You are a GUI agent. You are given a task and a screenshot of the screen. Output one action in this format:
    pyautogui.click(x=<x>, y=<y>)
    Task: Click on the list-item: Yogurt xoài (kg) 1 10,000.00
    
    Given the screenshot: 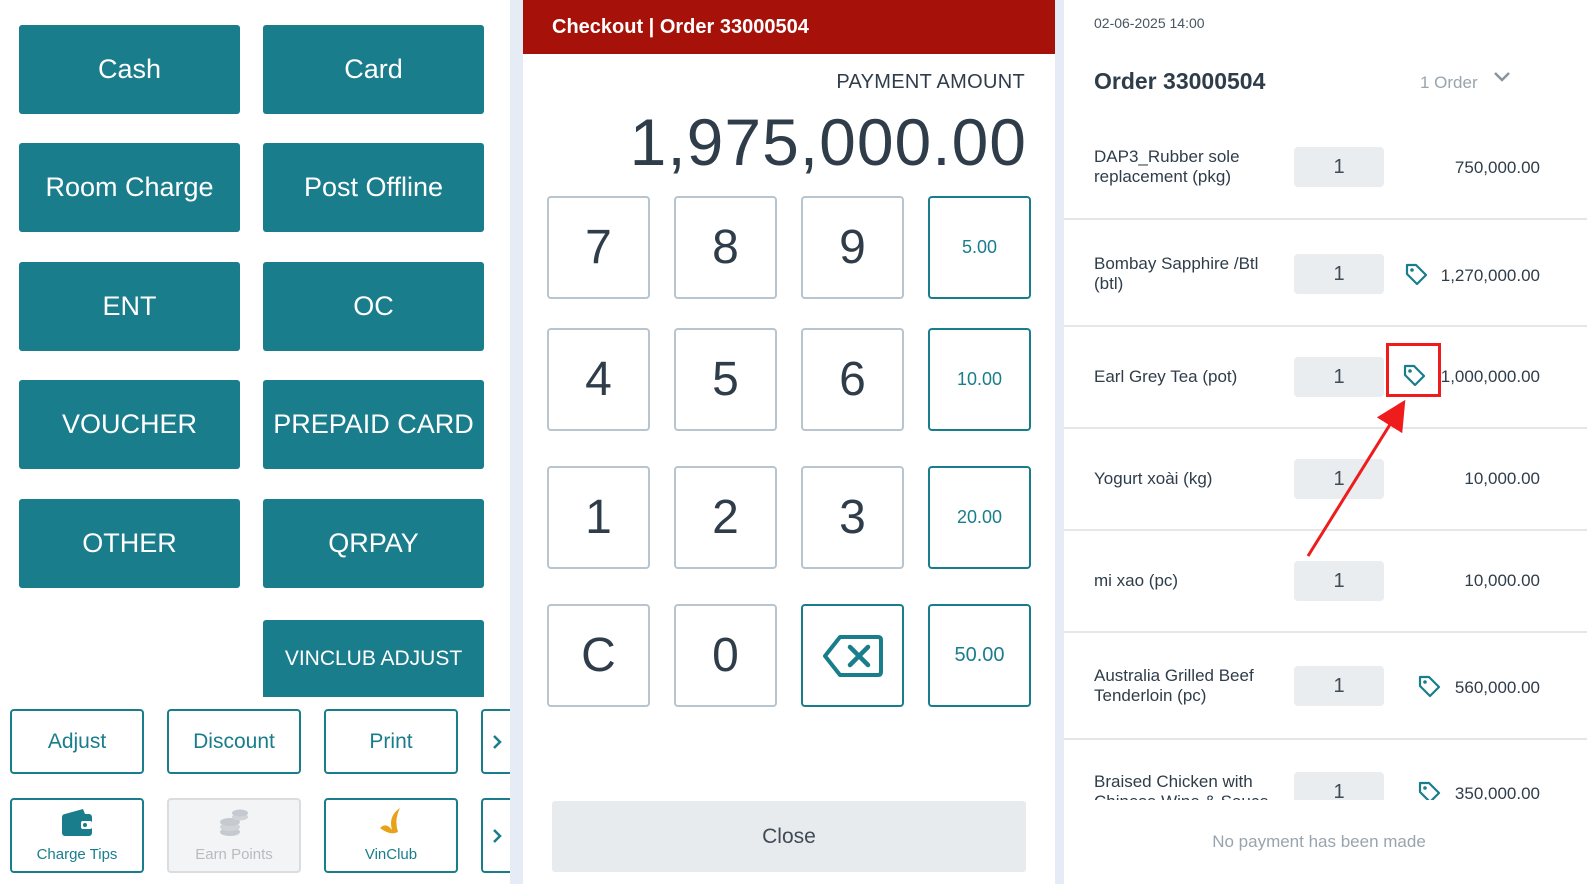 What is the action you would take?
    pyautogui.click(x=1325, y=480)
    